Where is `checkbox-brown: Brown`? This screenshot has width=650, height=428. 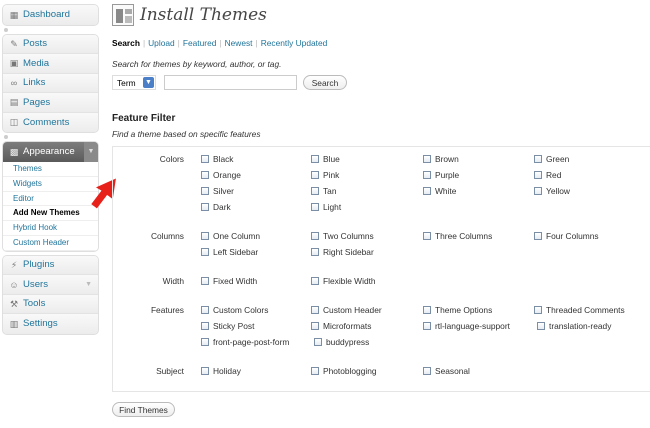
checkbox-brown: Brown is located at coordinates (441, 159).